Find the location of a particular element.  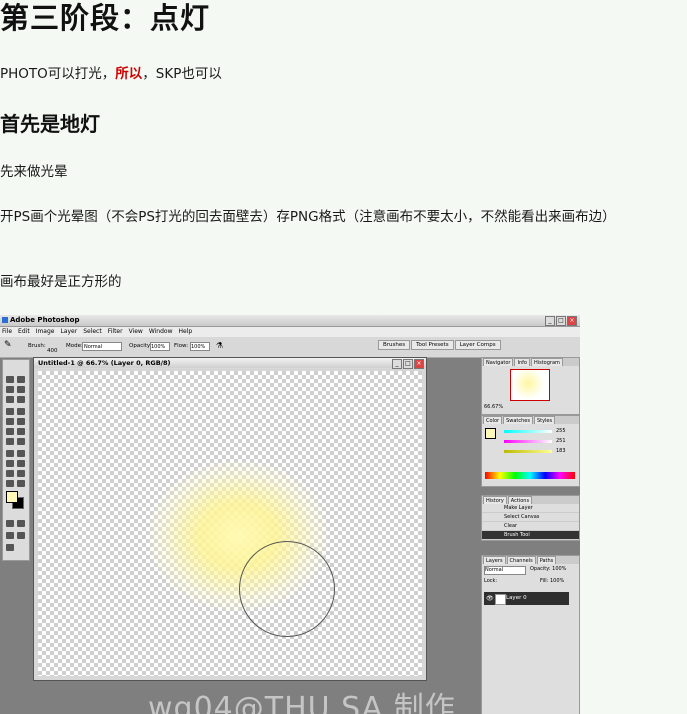

intro-text-end: ，SKP也可以 is located at coordinates (182, 74).